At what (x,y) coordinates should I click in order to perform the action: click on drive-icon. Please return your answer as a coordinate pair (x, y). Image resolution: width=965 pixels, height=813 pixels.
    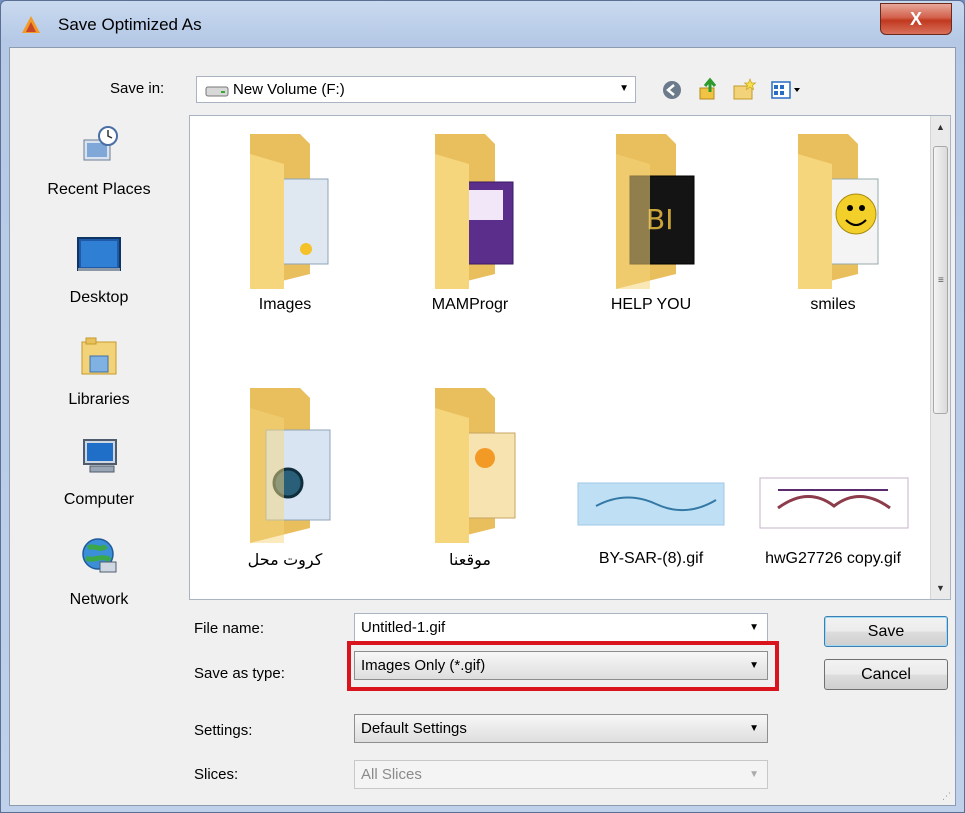
    Looking at the image, I should click on (217, 91).